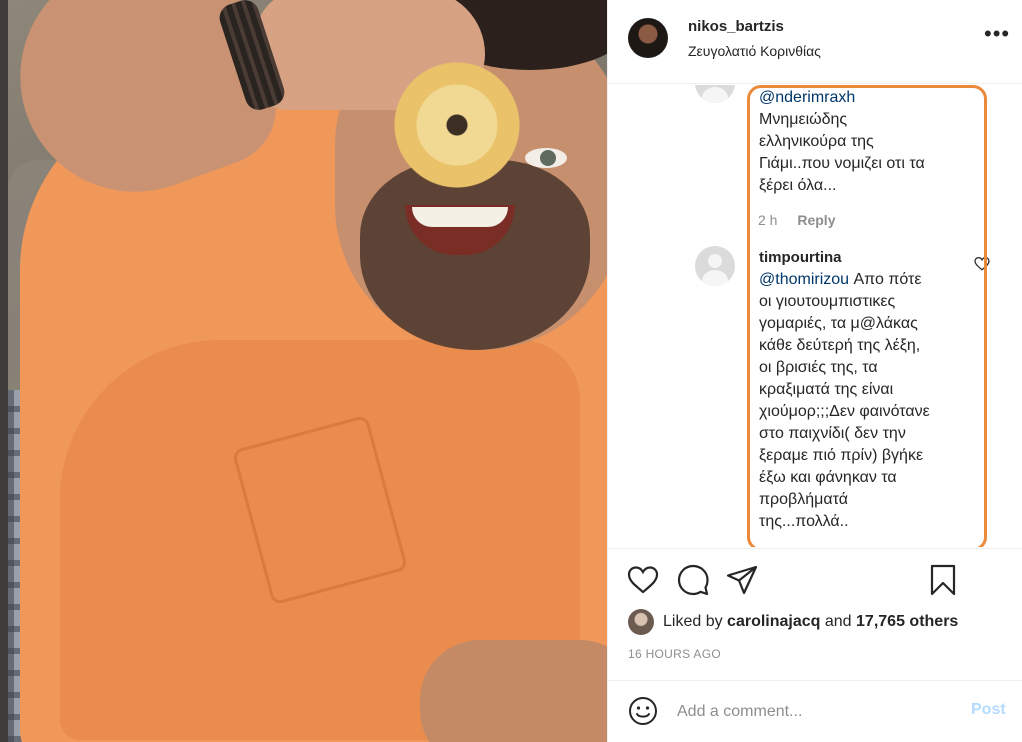 The width and height of the screenshot is (1022, 742). I want to click on likes-summary: Liked by carolinajacq and 17,765 others, so click(793, 622).